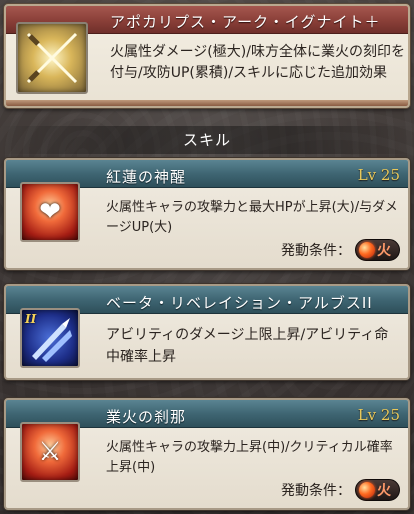  What do you see at coordinates (245, 22) in the screenshot?
I see `ougi-title: アポカリプス・アーク・イグナイト＋` at bounding box center [245, 22].